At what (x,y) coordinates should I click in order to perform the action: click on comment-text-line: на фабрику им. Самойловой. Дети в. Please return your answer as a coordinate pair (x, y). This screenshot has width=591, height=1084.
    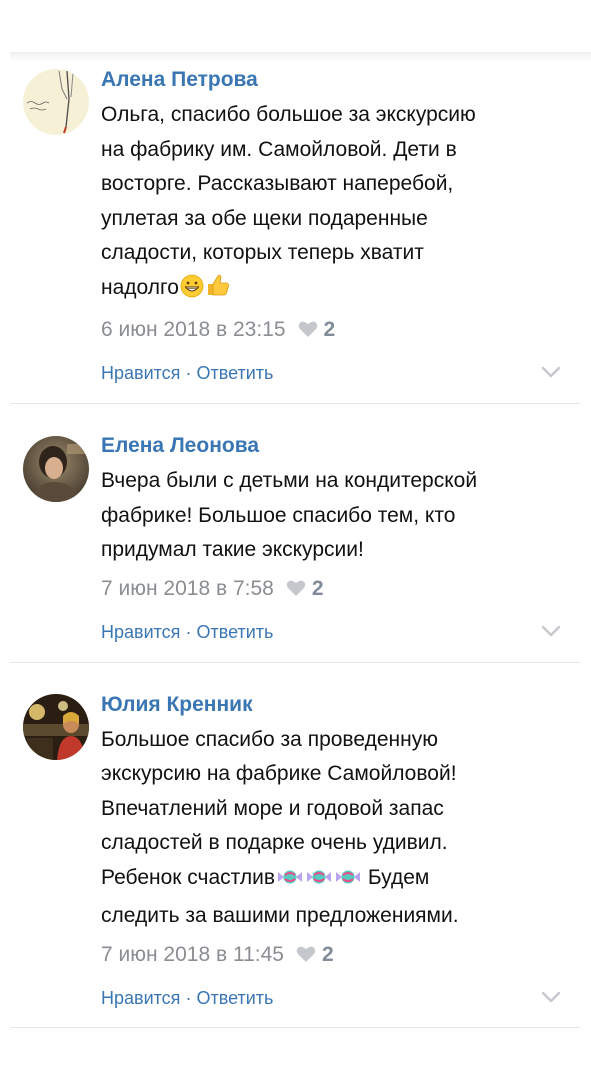
    Looking at the image, I should click on (279, 149).